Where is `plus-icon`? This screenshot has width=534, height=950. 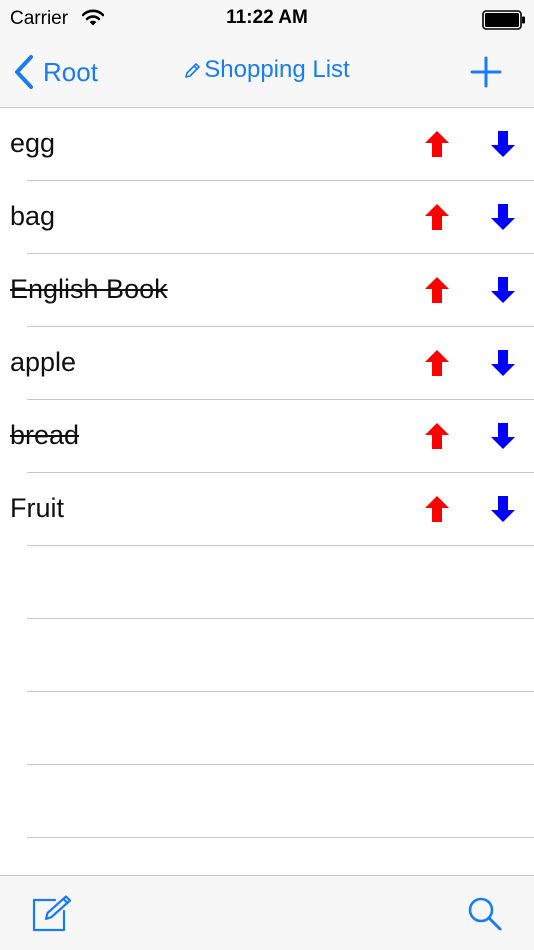
plus-icon is located at coordinates (486, 72).